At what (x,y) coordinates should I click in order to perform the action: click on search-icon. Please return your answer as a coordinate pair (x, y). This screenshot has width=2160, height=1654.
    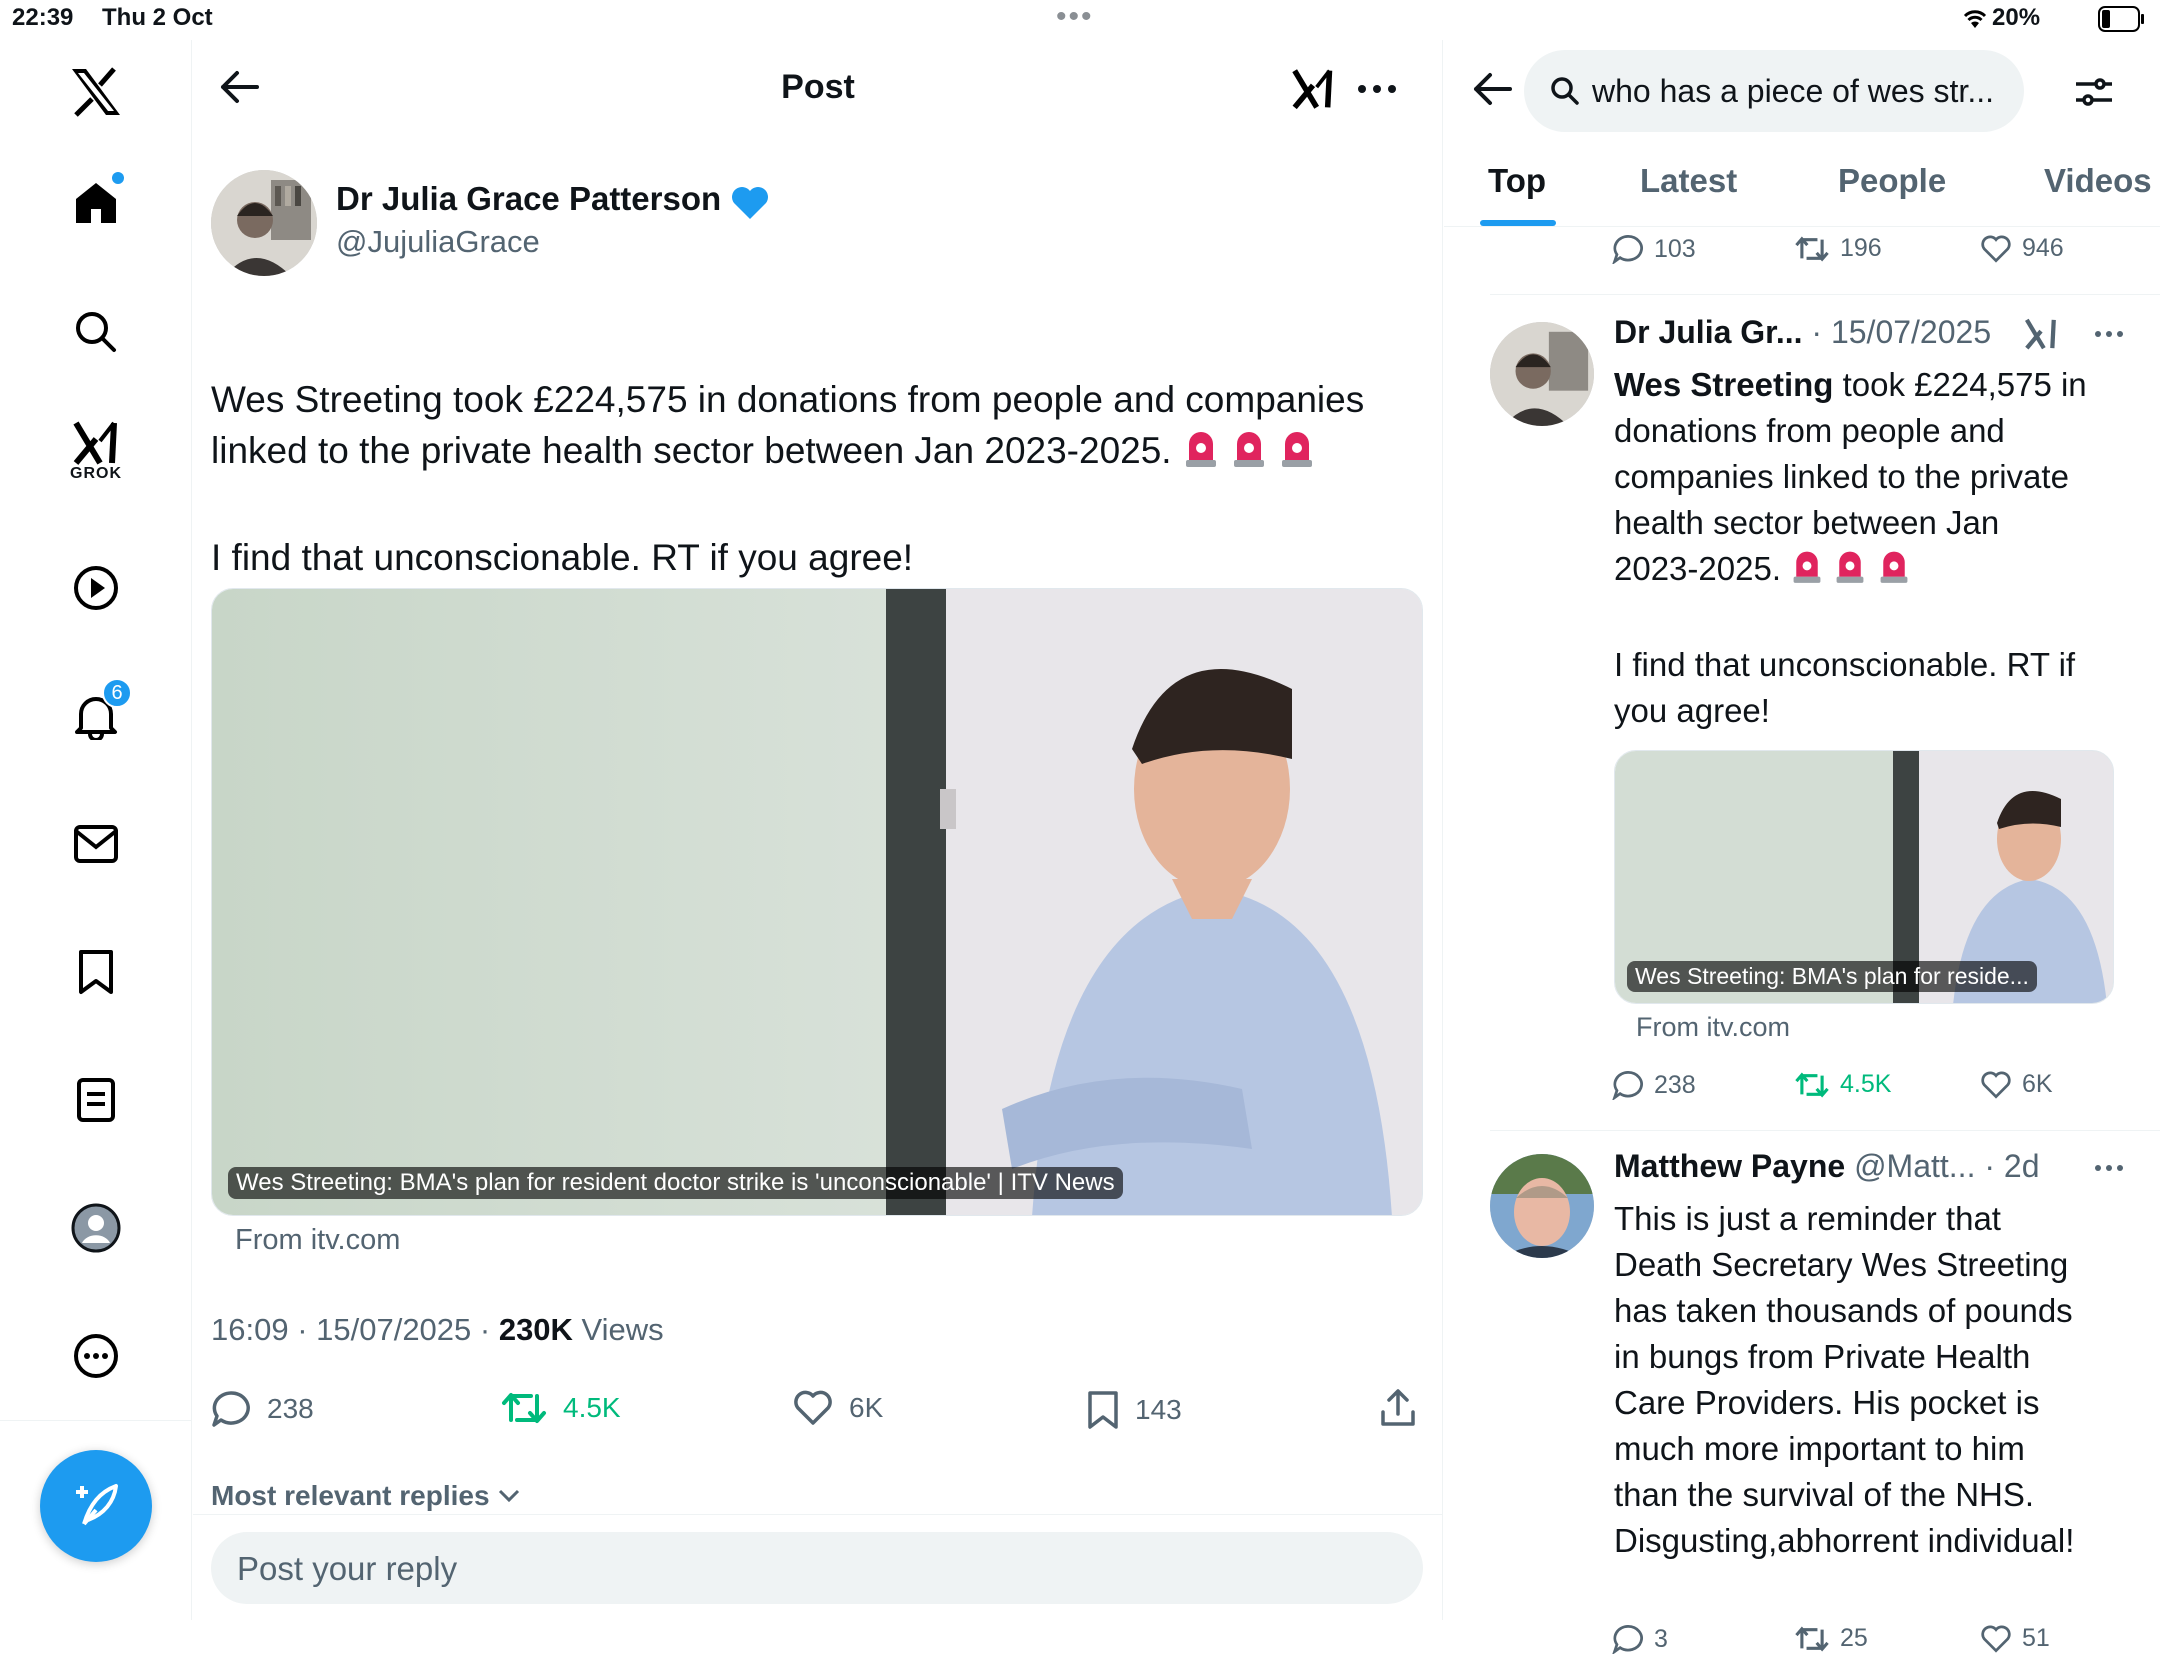
    Looking at the image, I should click on (96, 332).